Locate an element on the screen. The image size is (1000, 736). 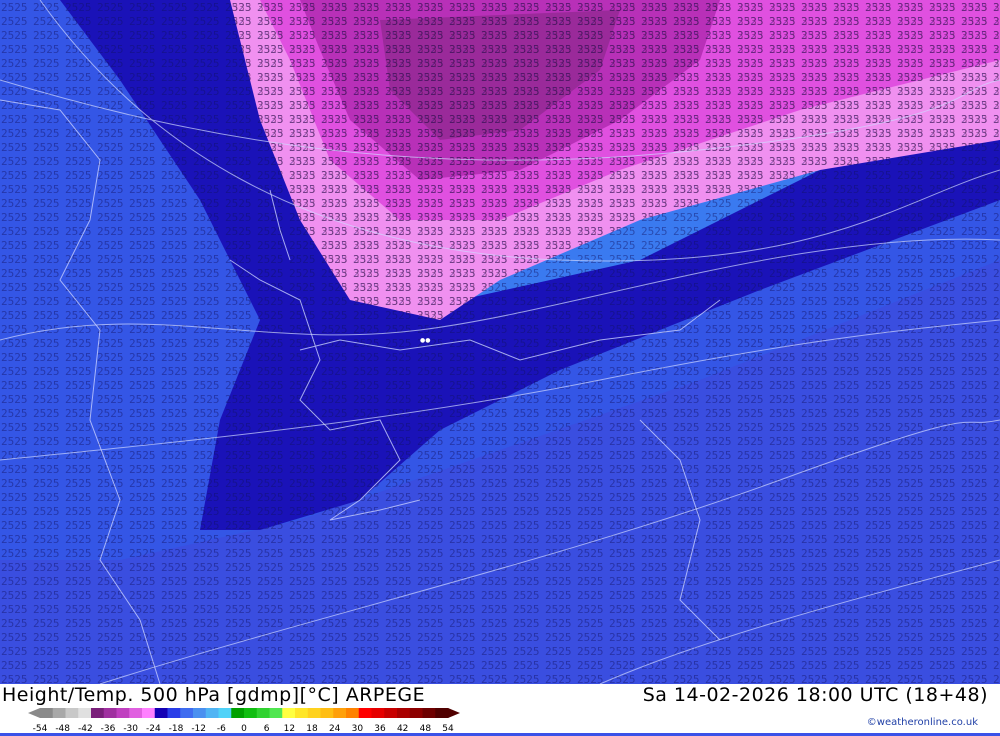
legend-tick-label: 54 is located at coordinates (448, 728).